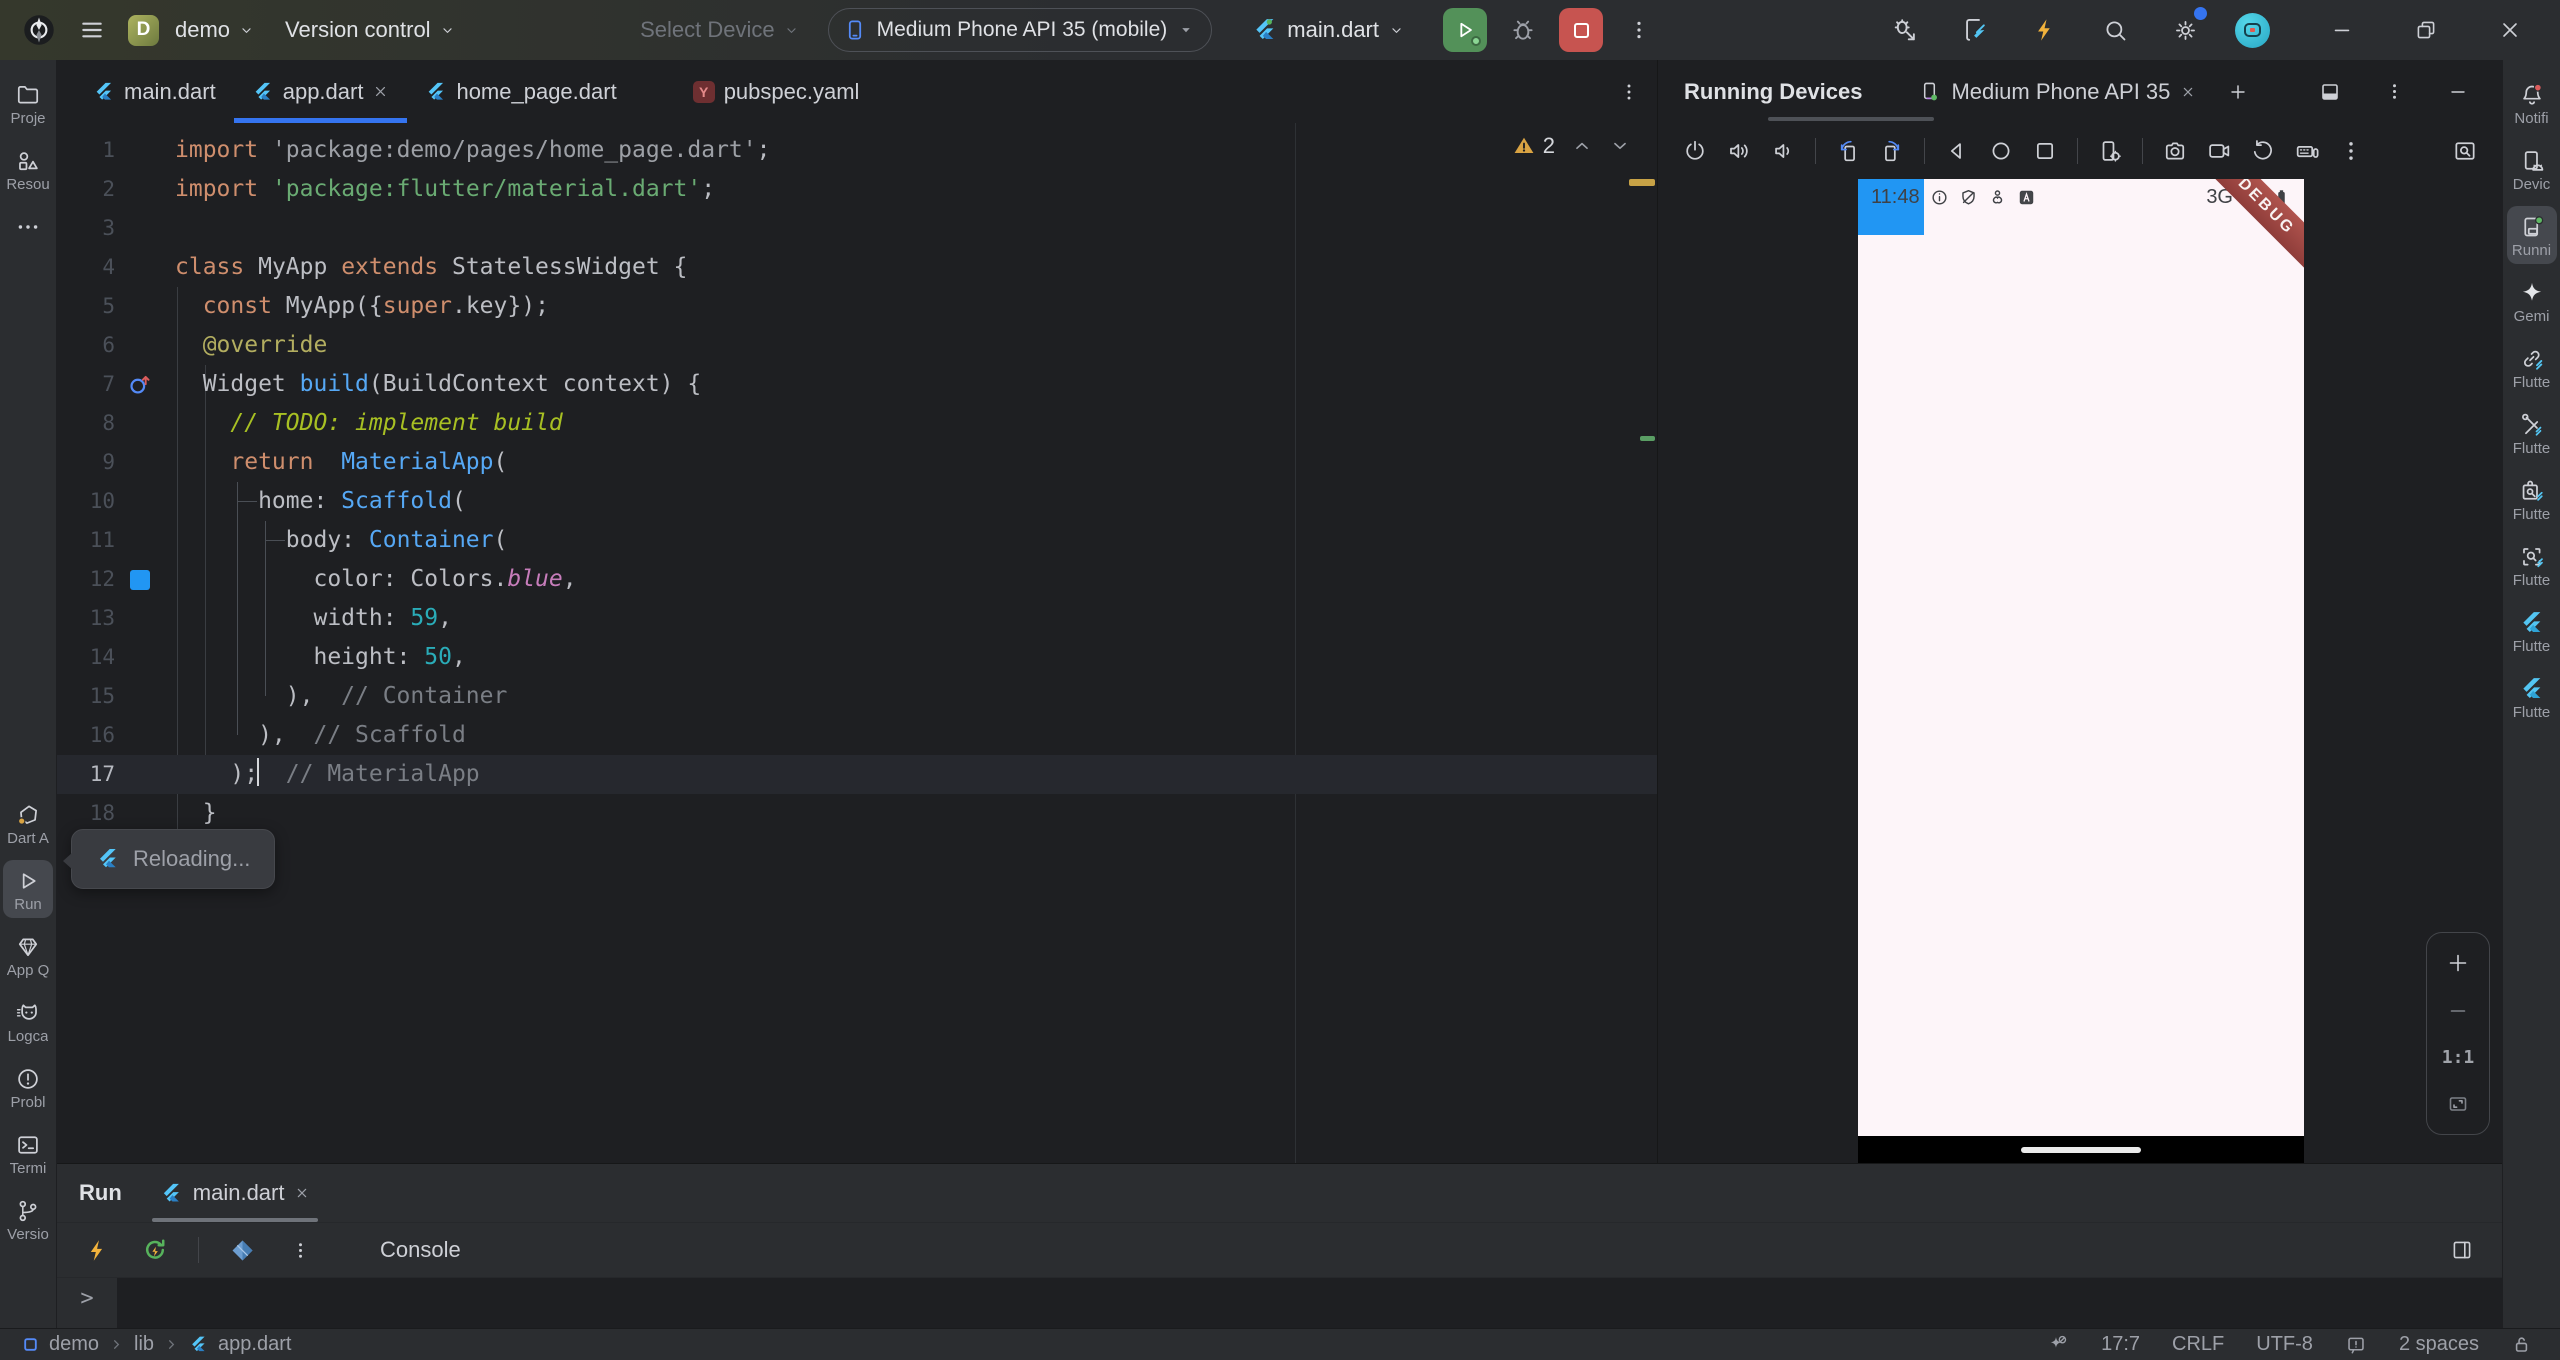 The width and height of the screenshot is (2560, 1360). What do you see at coordinates (1957, 151) in the screenshot?
I see `back-button` at bounding box center [1957, 151].